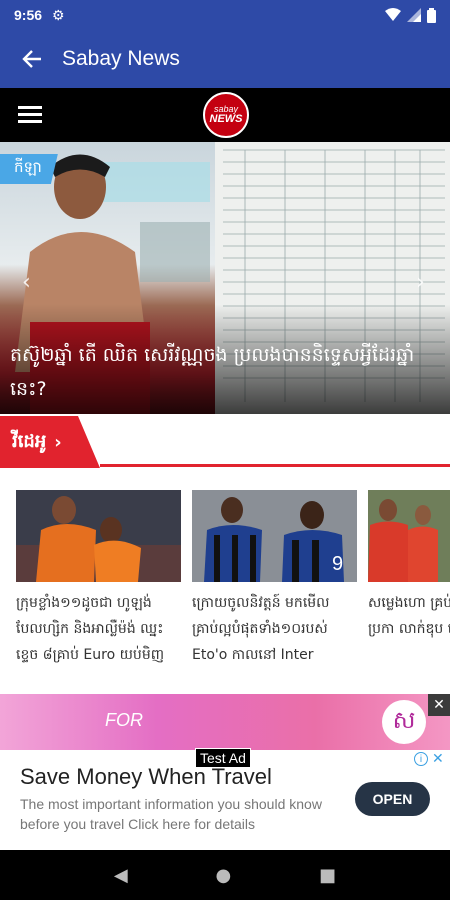 The height and width of the screenshot is (900, 450). I want to click on section-divider, so click(275, 465).